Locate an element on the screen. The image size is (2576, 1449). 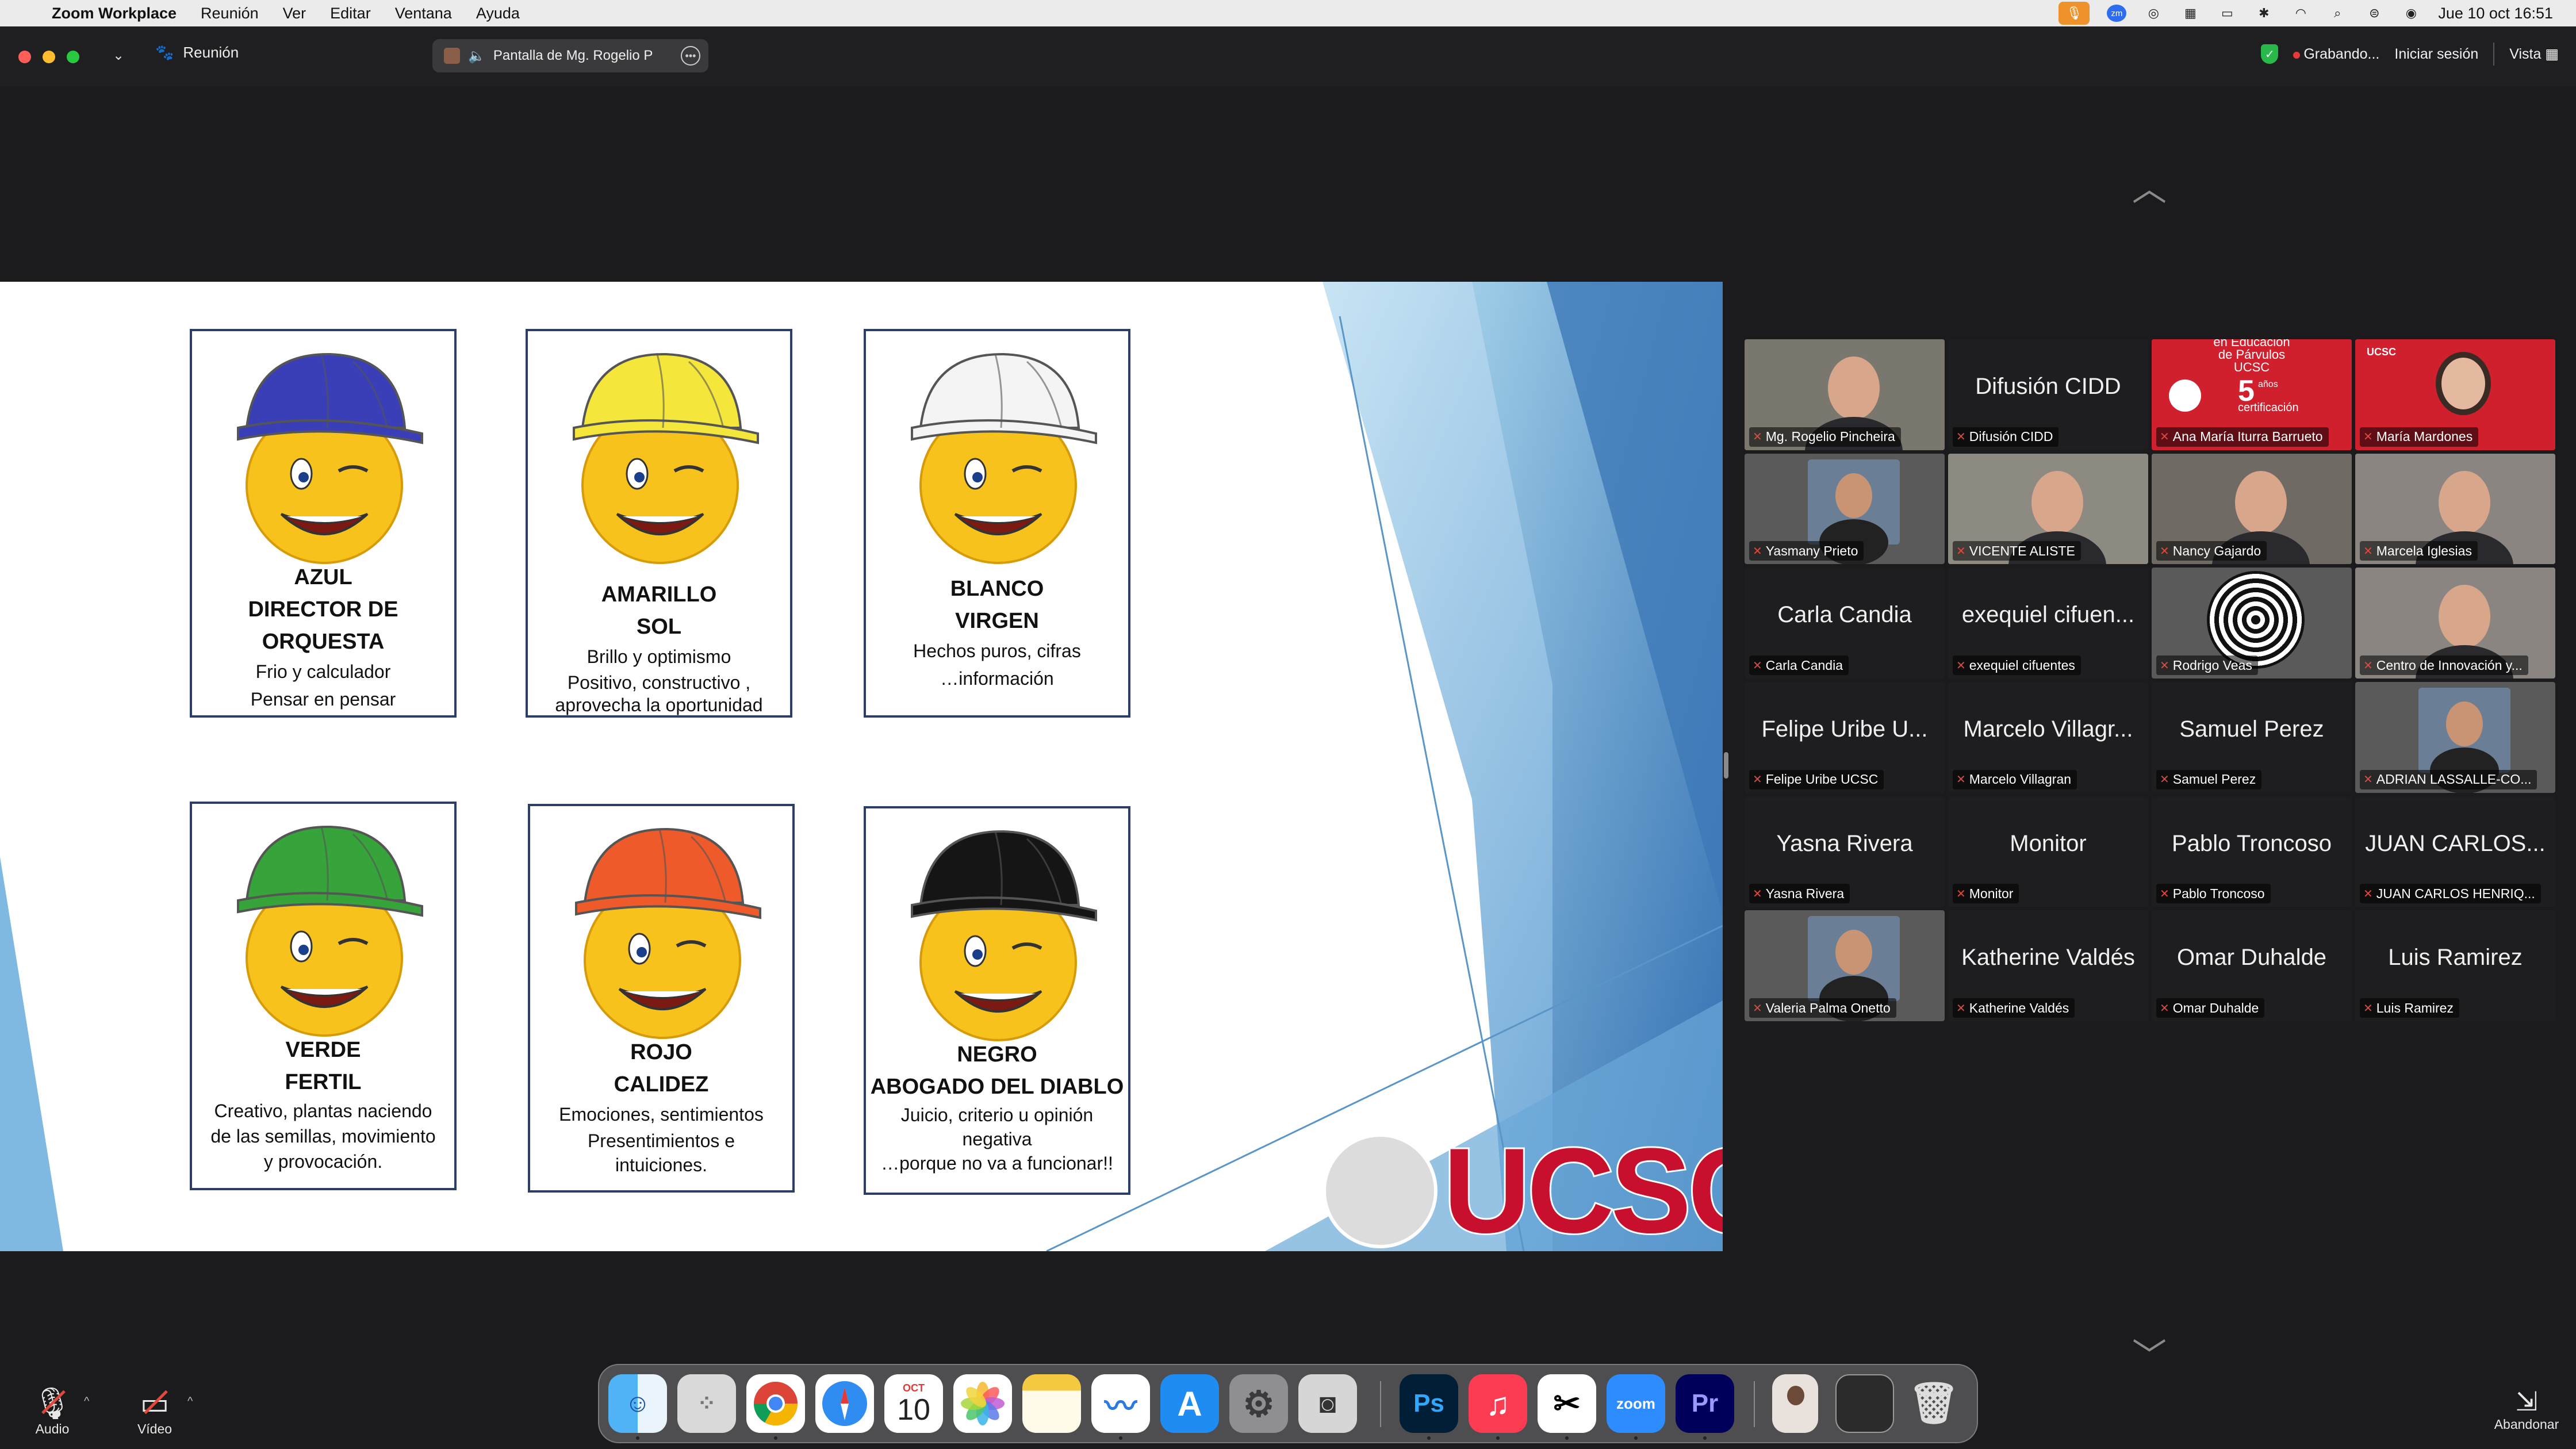
wifi-icon: ◠ is located at coordinates (2300, 13).